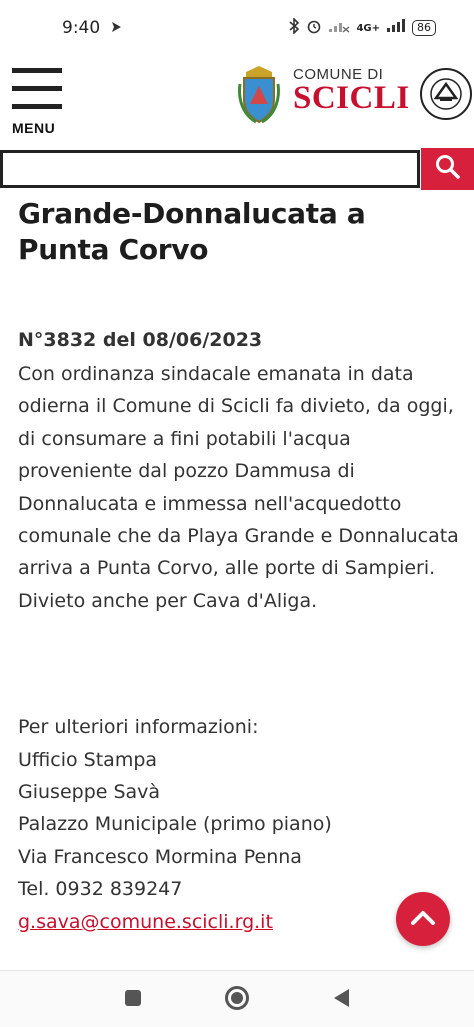  I want to click on circle-icon, so click(237, 1000).